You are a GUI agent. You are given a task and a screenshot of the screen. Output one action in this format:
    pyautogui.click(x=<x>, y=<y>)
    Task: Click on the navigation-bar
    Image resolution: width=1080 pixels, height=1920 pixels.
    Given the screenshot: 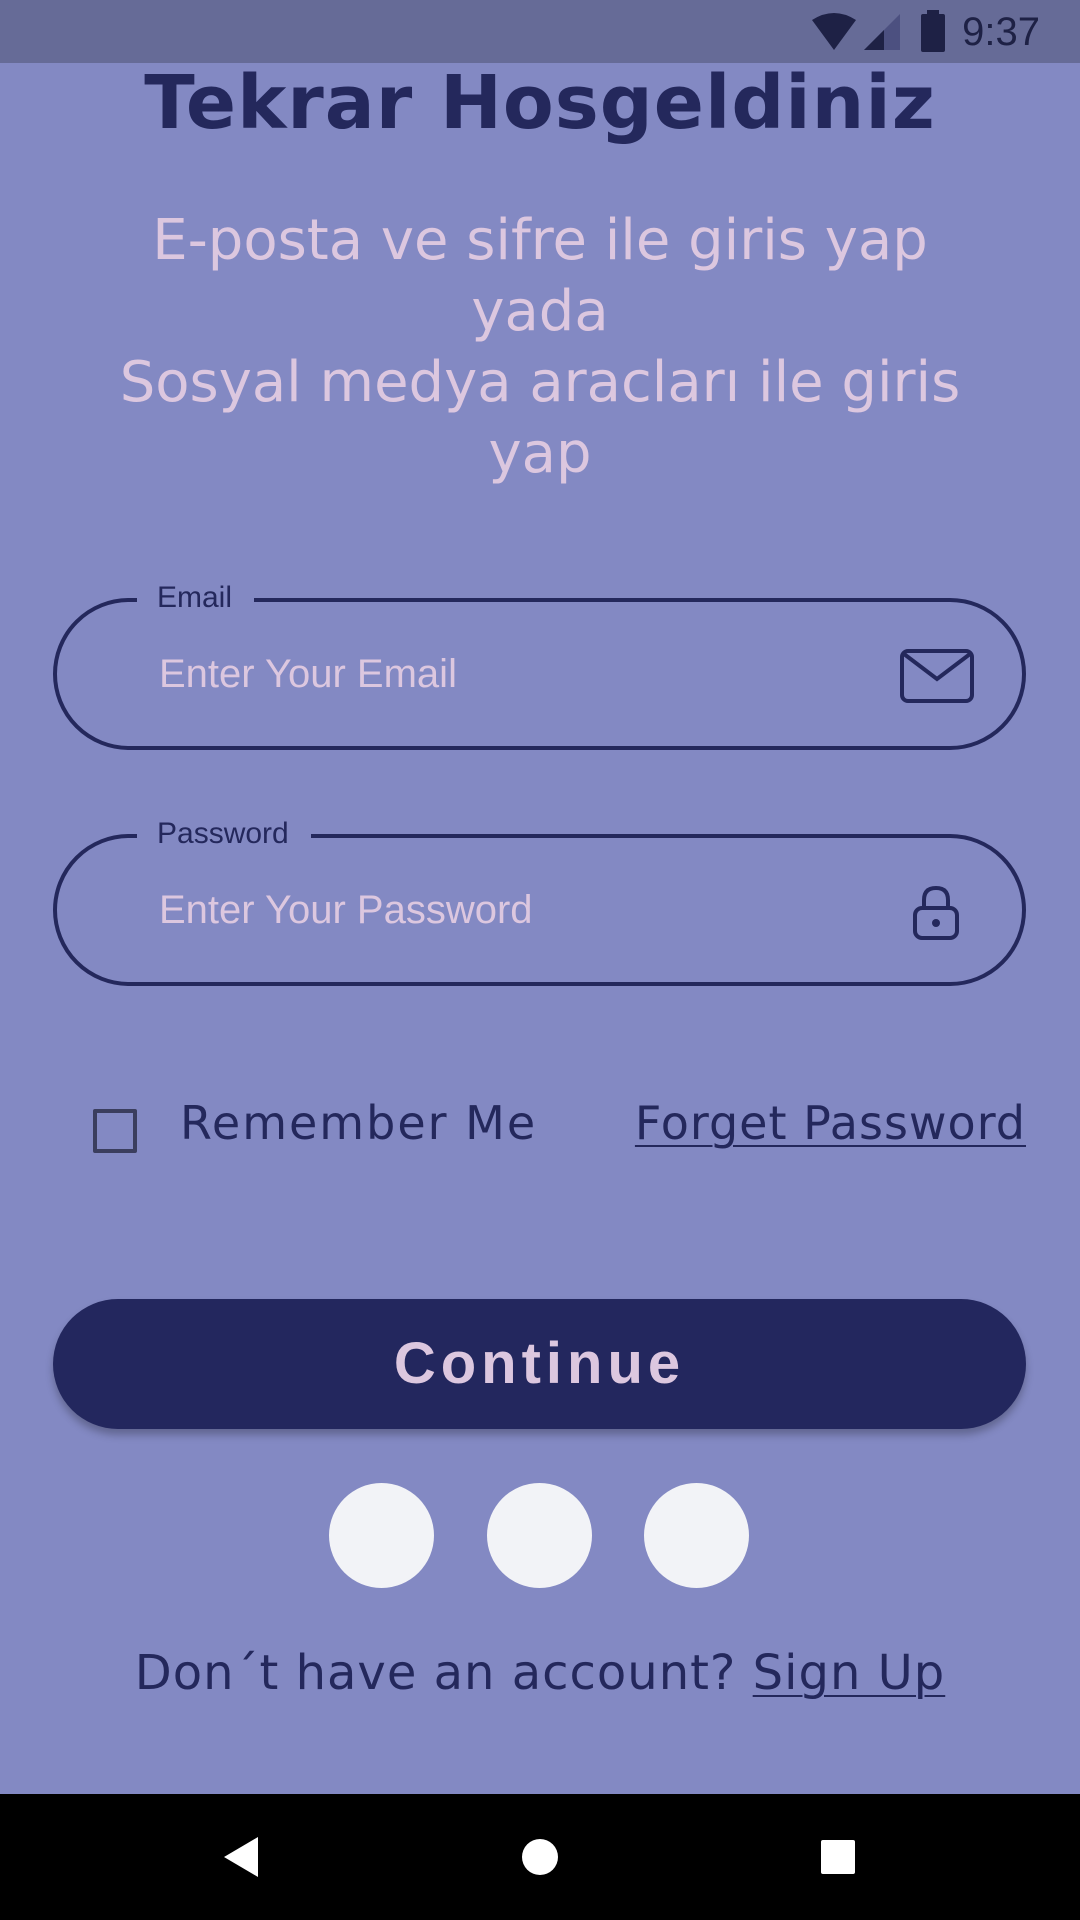 What is the action you would take?
    pyautogui.click(x=540, y=1857)
    